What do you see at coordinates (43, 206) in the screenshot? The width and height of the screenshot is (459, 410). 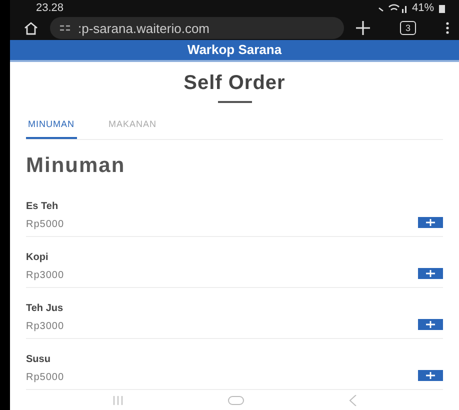 I see `item-name: Es Teh` at bounding box center [43, 206].